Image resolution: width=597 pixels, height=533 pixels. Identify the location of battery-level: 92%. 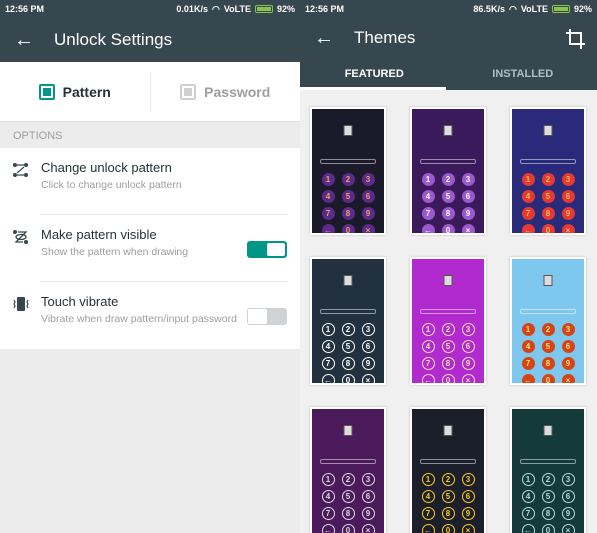
(582, 9).